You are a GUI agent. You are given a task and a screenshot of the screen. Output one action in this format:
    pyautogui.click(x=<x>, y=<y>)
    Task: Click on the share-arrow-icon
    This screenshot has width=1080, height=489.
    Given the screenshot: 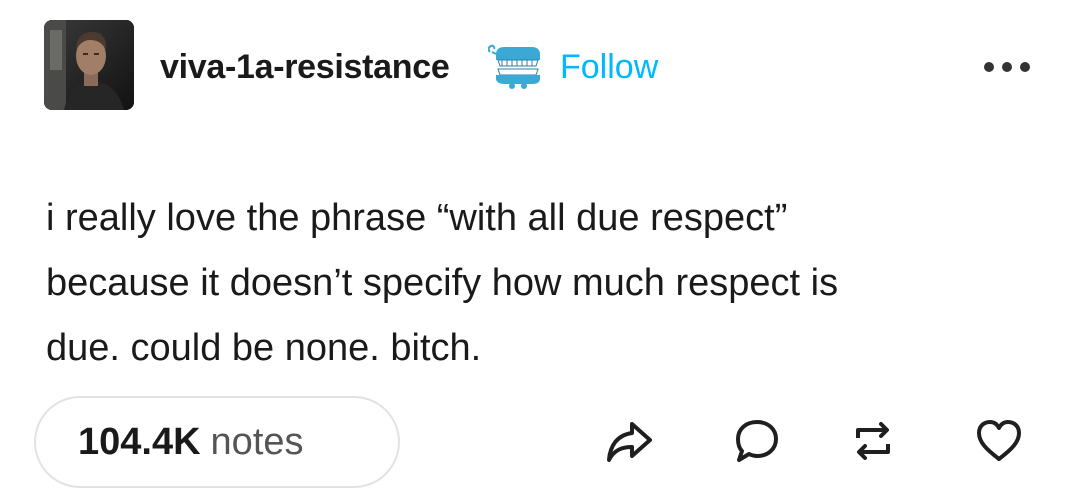 What is the action you would take?
    pyautogui.click(x=629, y=441)
    